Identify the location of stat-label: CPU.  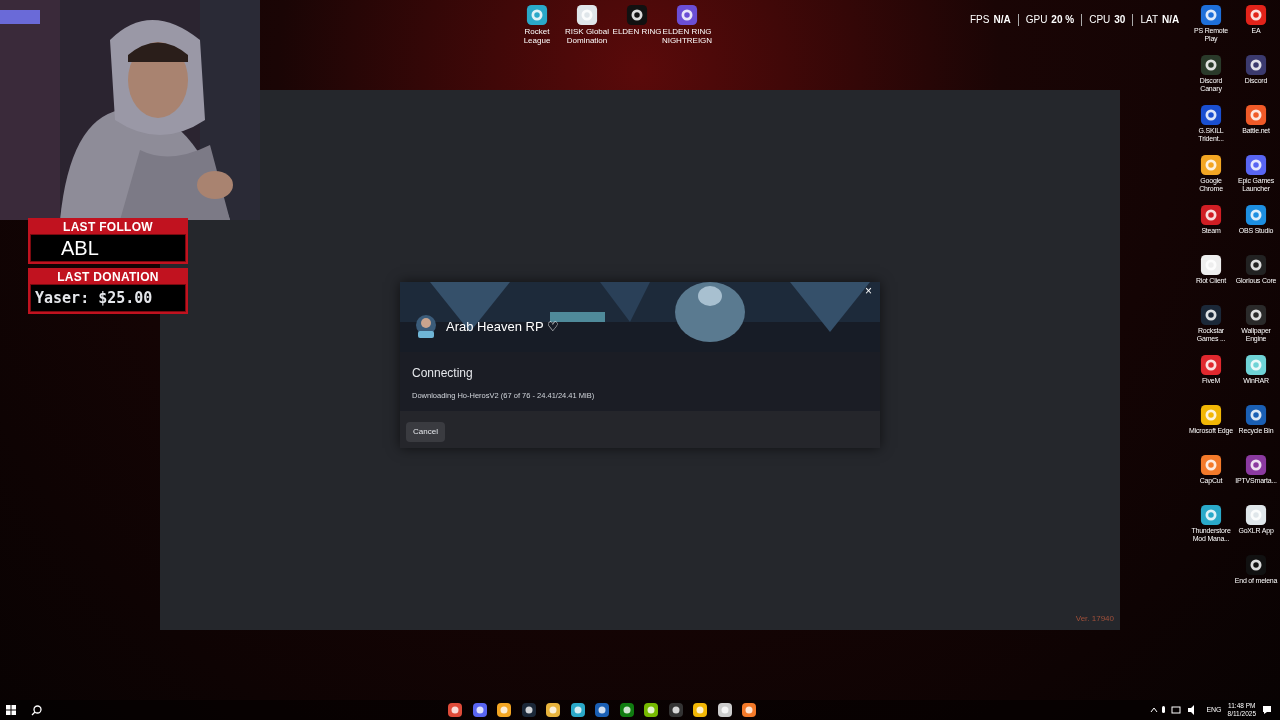
(1100, 20).